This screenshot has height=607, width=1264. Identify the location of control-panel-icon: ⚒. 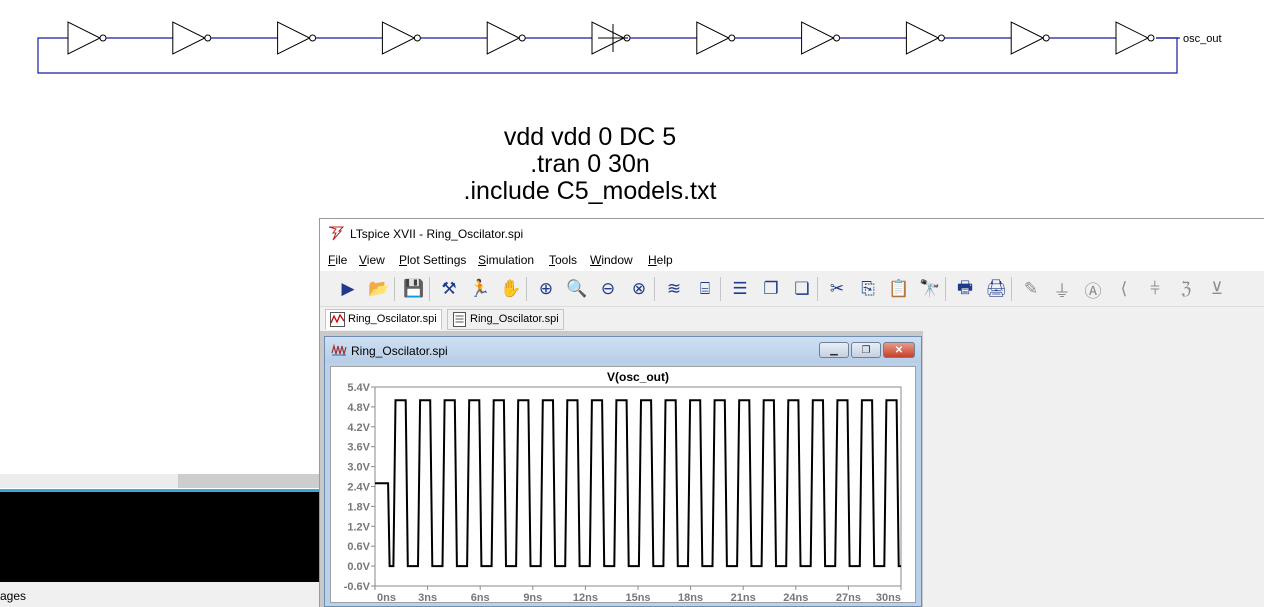
(449, 288).